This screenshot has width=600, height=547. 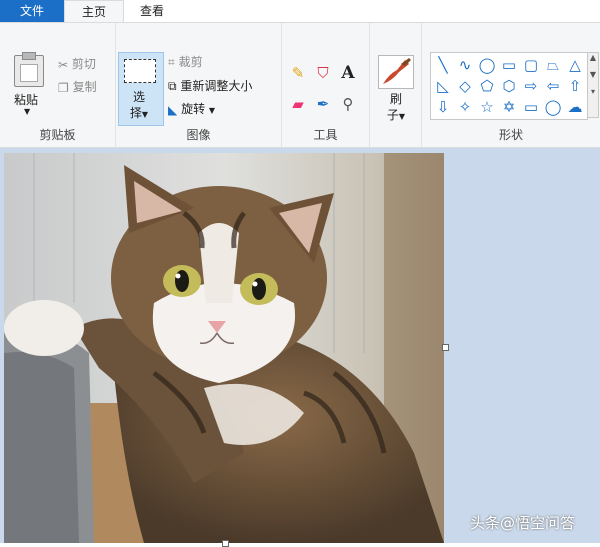 What do you see at coordinates (29, 69) in the screenshot?
I see `paste-icon` at bounding box center [29, 69].